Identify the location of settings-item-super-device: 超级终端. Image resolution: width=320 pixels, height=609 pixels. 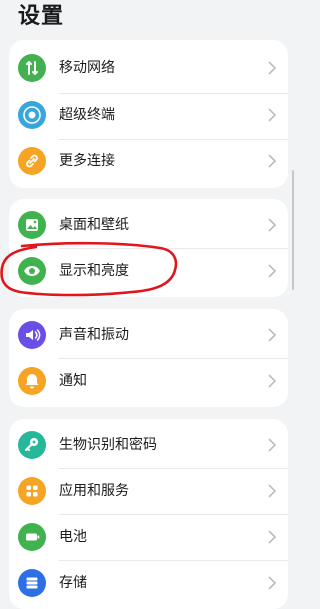
(148, 115).